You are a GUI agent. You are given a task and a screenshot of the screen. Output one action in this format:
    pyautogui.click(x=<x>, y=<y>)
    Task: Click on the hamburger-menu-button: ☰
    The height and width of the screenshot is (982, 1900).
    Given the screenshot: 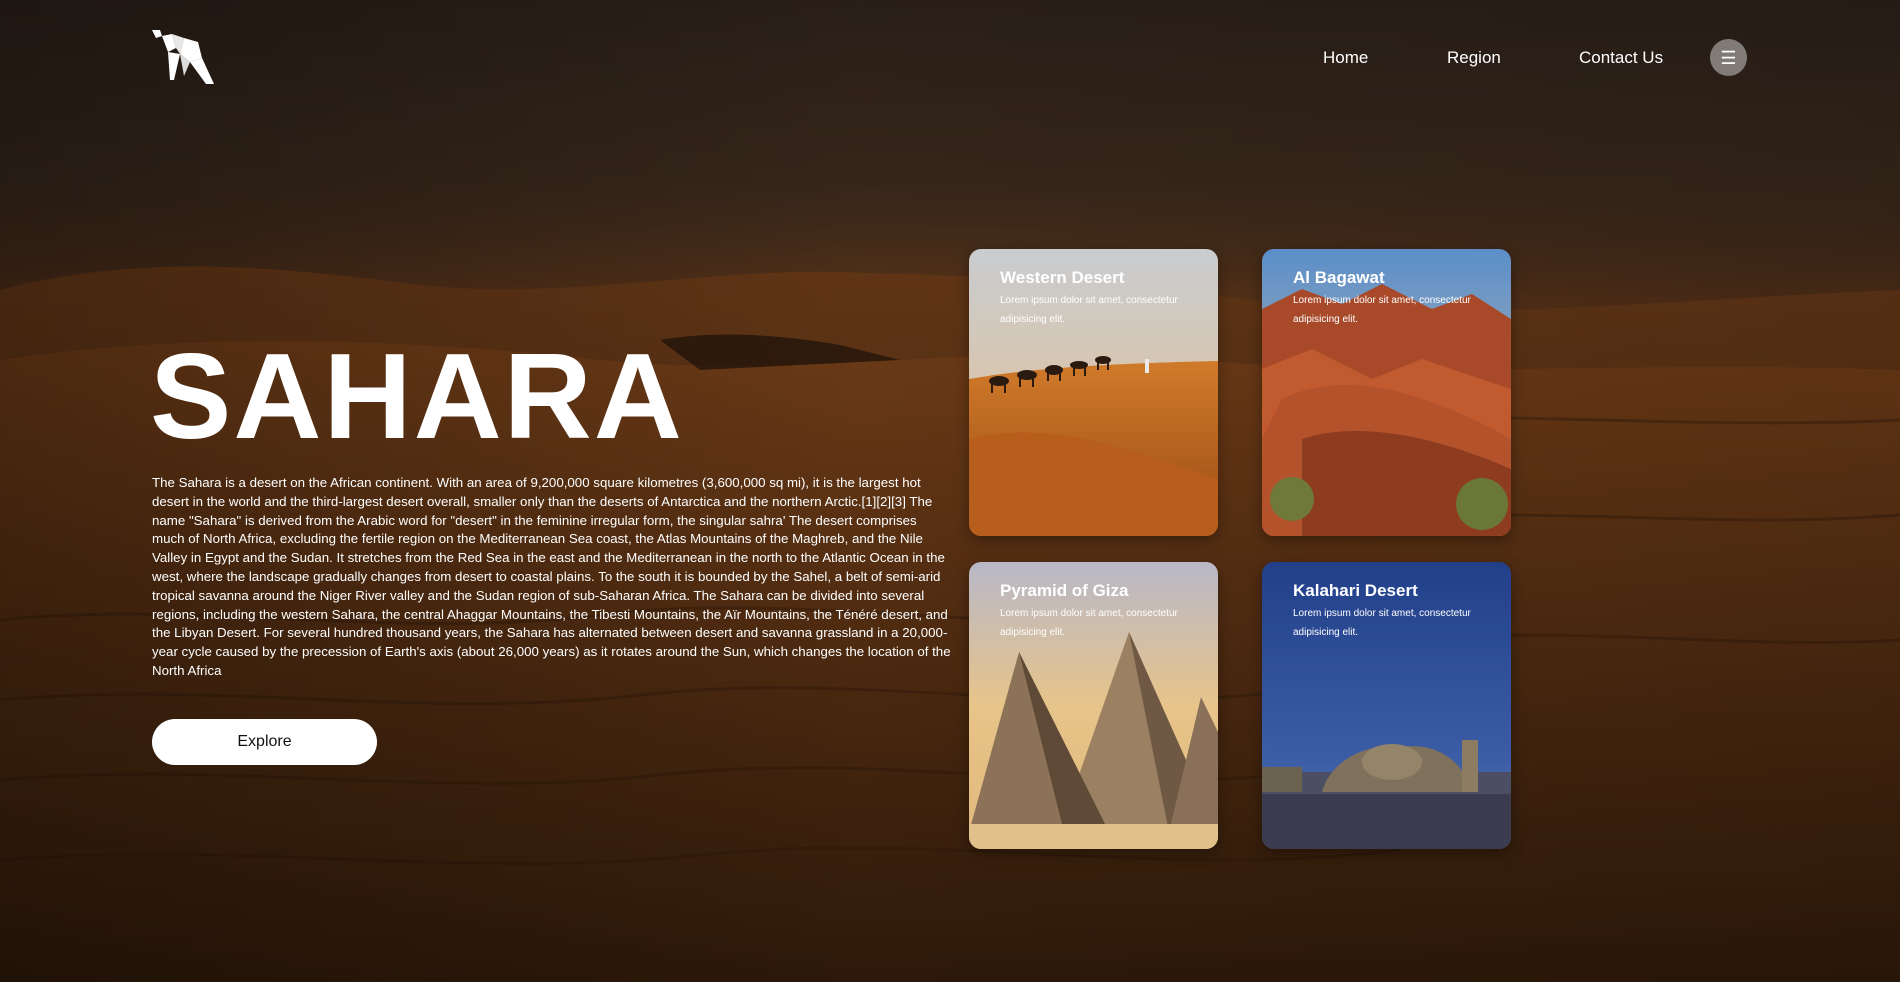 What is the action you would take?
    pyautogui.click(x=1728, y=57)
    